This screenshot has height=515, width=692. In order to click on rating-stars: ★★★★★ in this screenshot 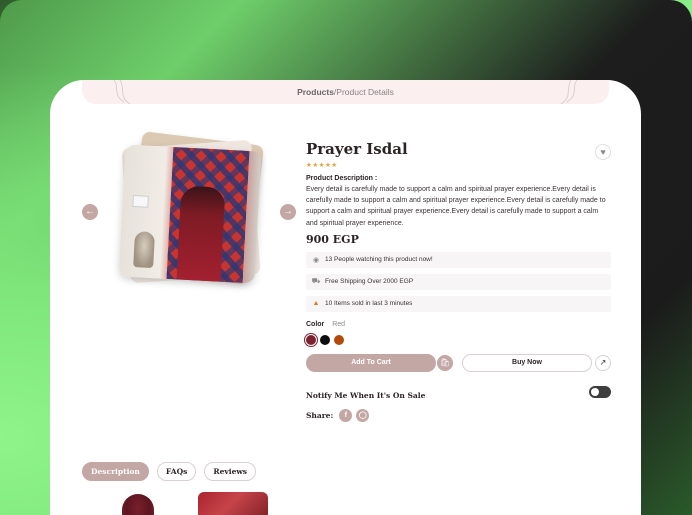, I will do `click(322, 165)`.